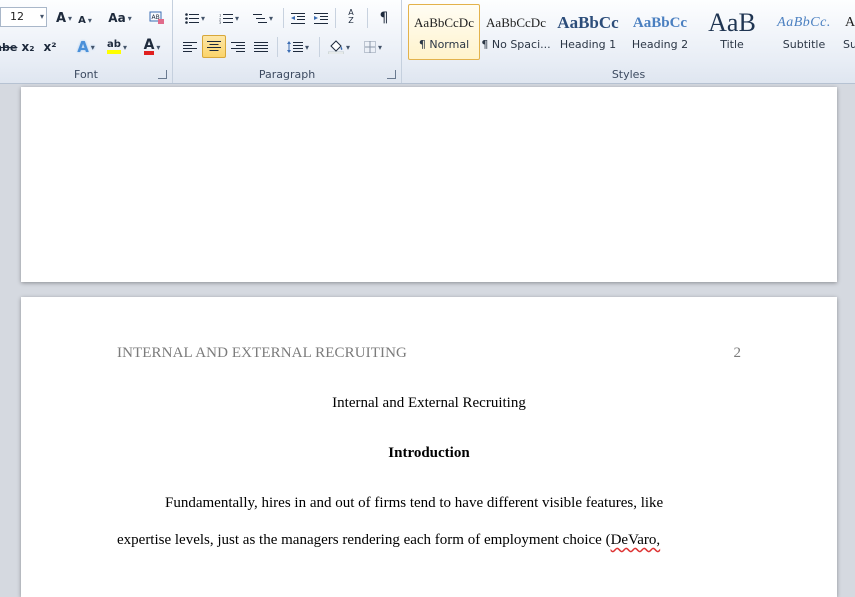 The height and width of the screenshot is (597, 855). I want to click on style-name: Heading 2, so click(660, 44).